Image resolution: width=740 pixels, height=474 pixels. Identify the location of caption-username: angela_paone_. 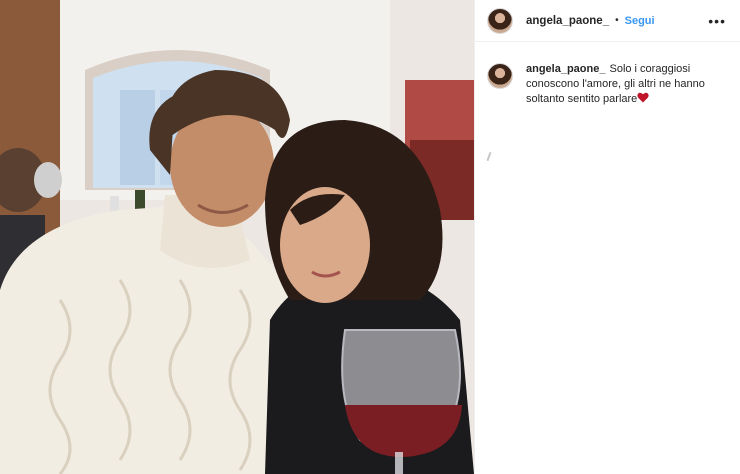
(565, 69).